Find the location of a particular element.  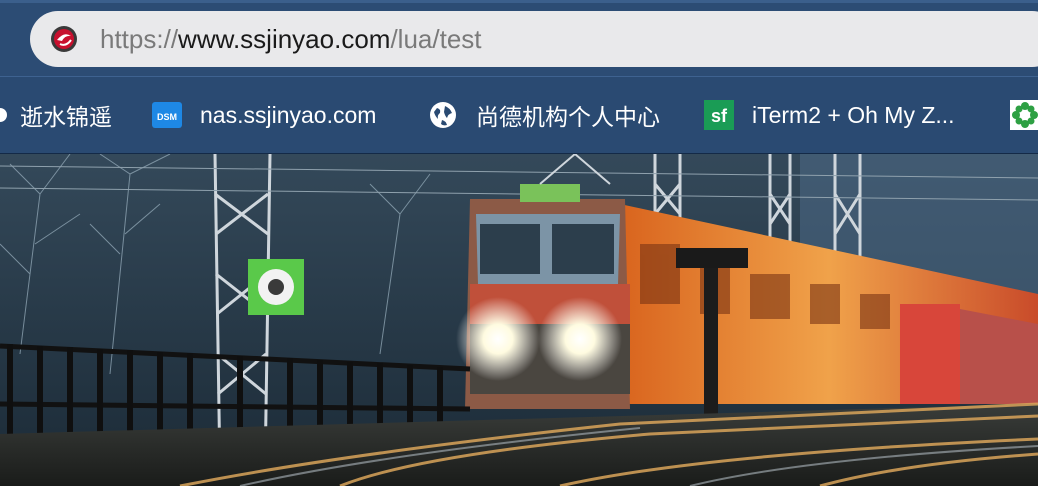

sf-icon: sf is located at coordinates (719, 115).